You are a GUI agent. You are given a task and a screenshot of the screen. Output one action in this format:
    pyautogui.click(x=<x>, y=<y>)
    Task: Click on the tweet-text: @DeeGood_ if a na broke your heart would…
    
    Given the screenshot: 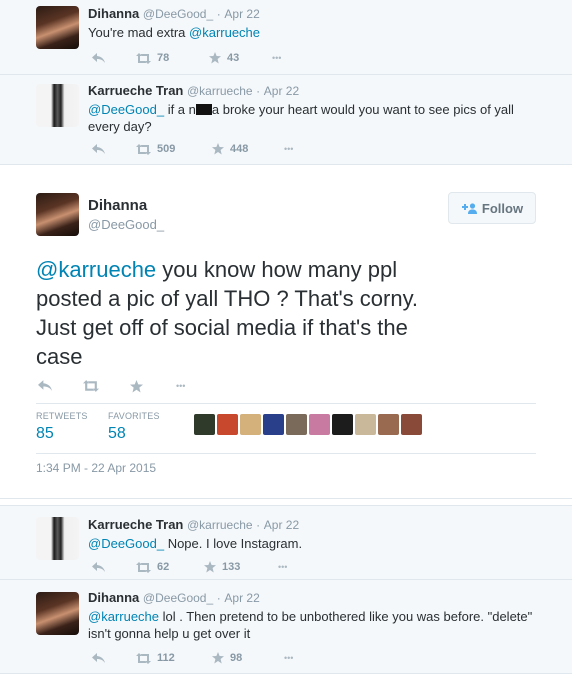 What is the action you would take?
    pyautogui.click(x=301, y=118)
    